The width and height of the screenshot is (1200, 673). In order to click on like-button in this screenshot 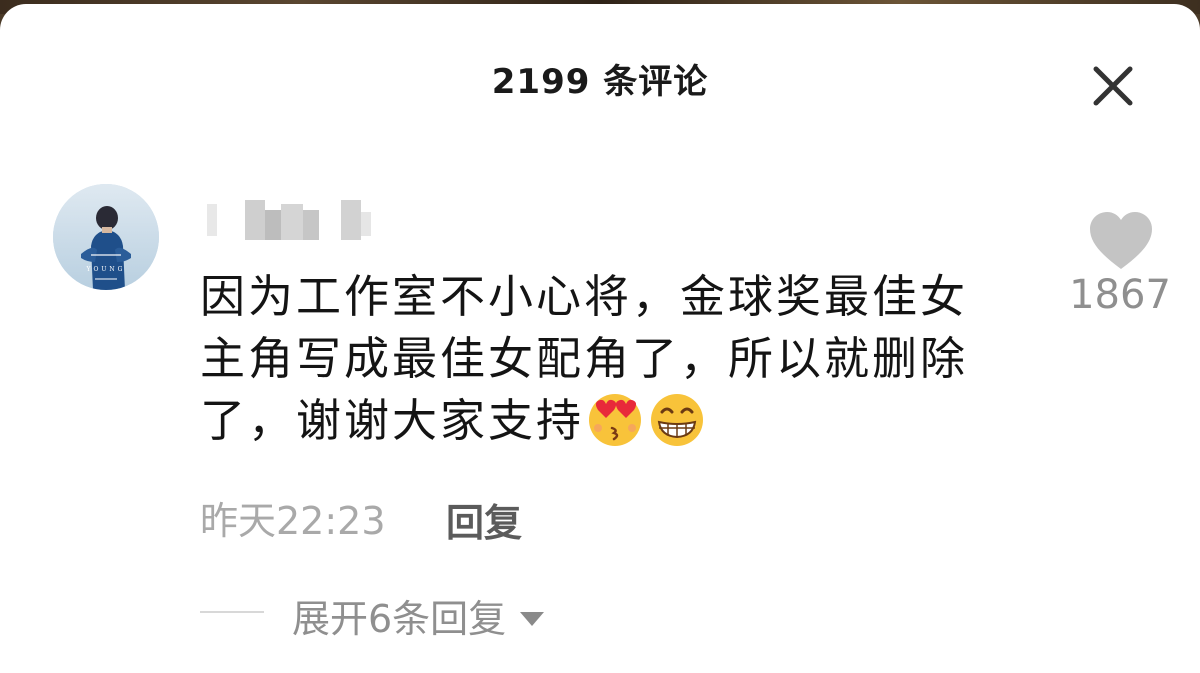, I will do `click(1121, 241)`.